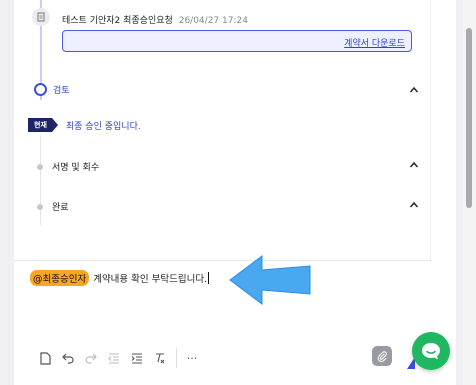 This screenshot has height=385, width=476. What do you see at coordinates (374, 42) in the screenshot?
I see `contract-download-link: 계약서 다운로드` at bounding box center [374, 42].